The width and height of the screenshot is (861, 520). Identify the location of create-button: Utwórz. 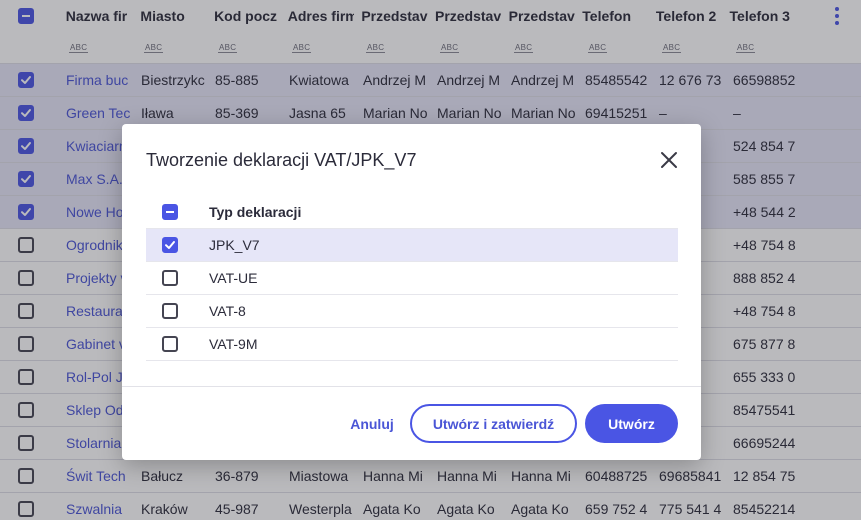
(631, 423).